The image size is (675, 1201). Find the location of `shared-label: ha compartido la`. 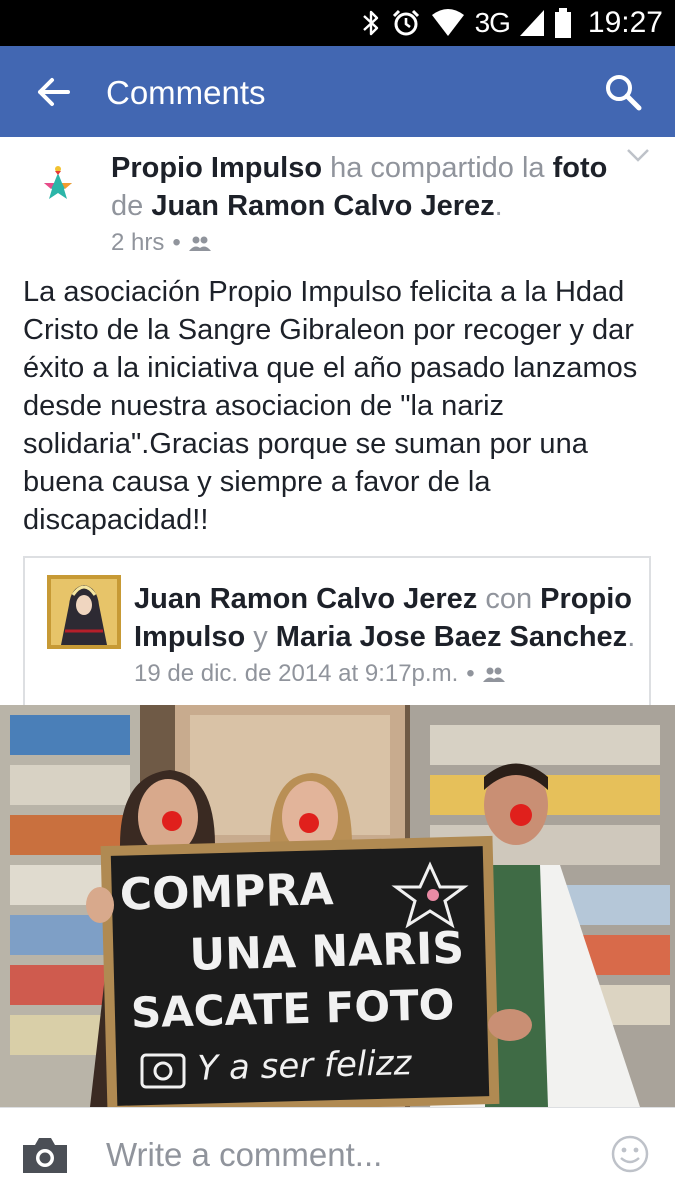

shared-label: ha compartido la is located at coordinates (437, 168).